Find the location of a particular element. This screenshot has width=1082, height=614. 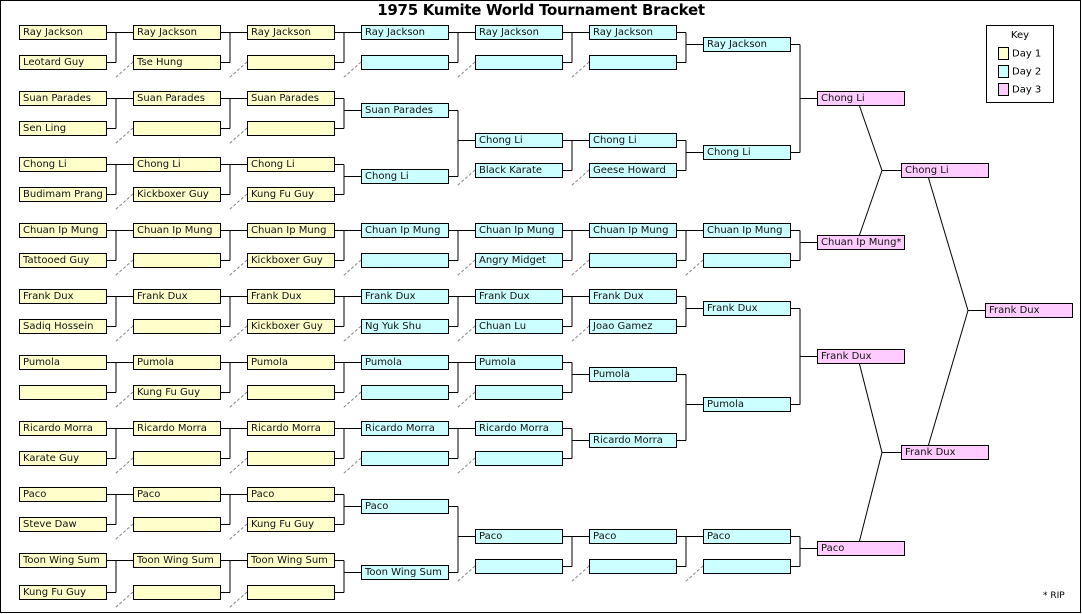

legend-item-day2: Day 2 is located at coordinates (1019, 72).